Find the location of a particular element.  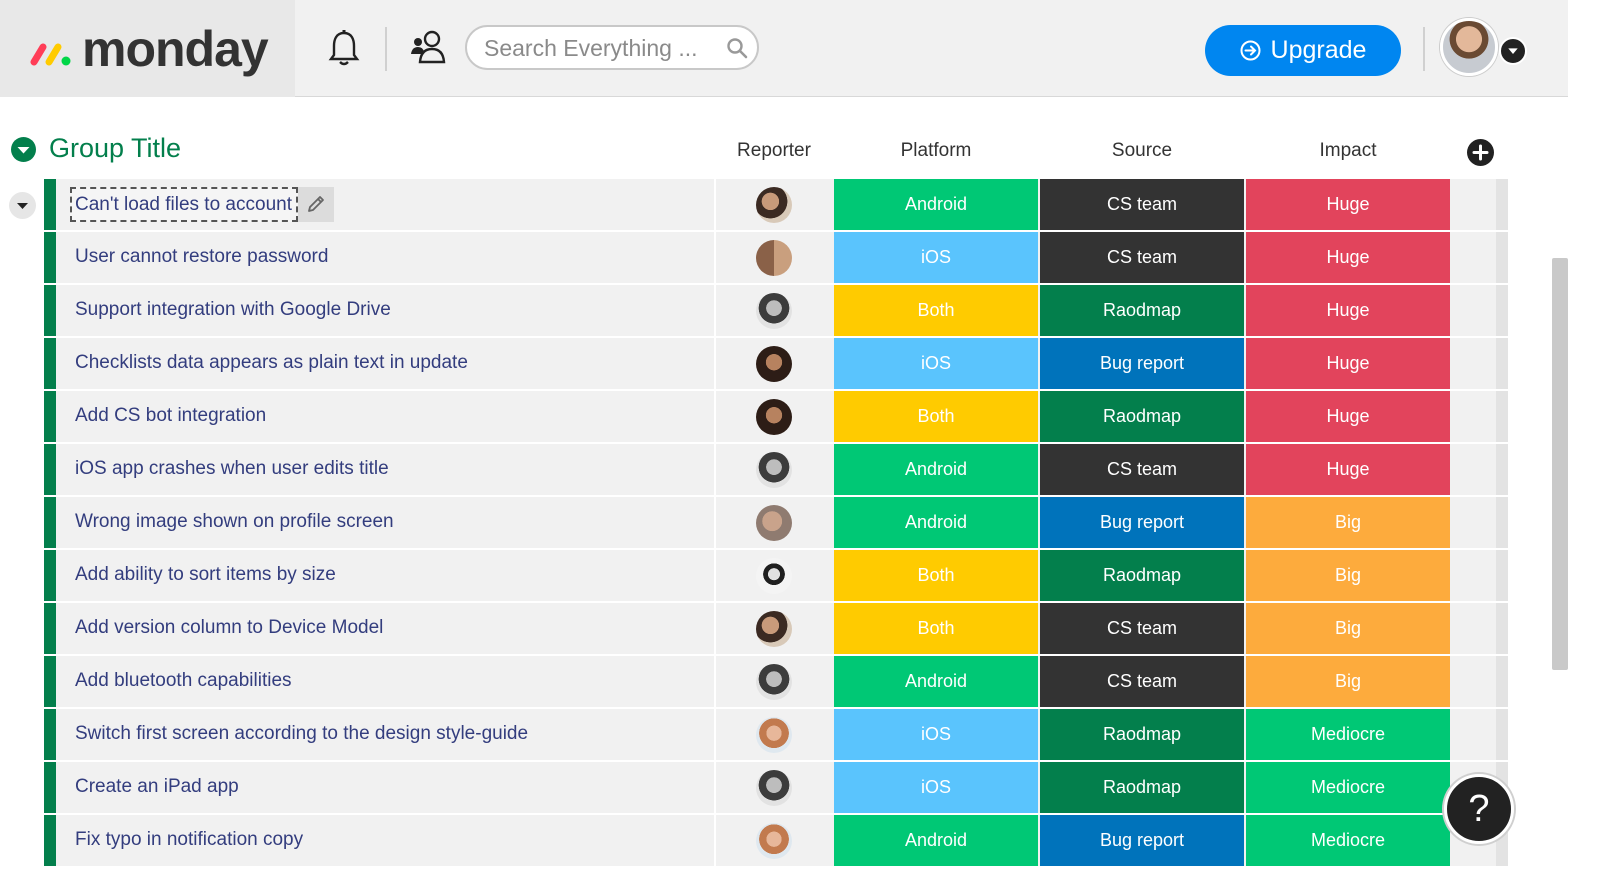

chevron-down-icon is located at coordinates (1513, 51).